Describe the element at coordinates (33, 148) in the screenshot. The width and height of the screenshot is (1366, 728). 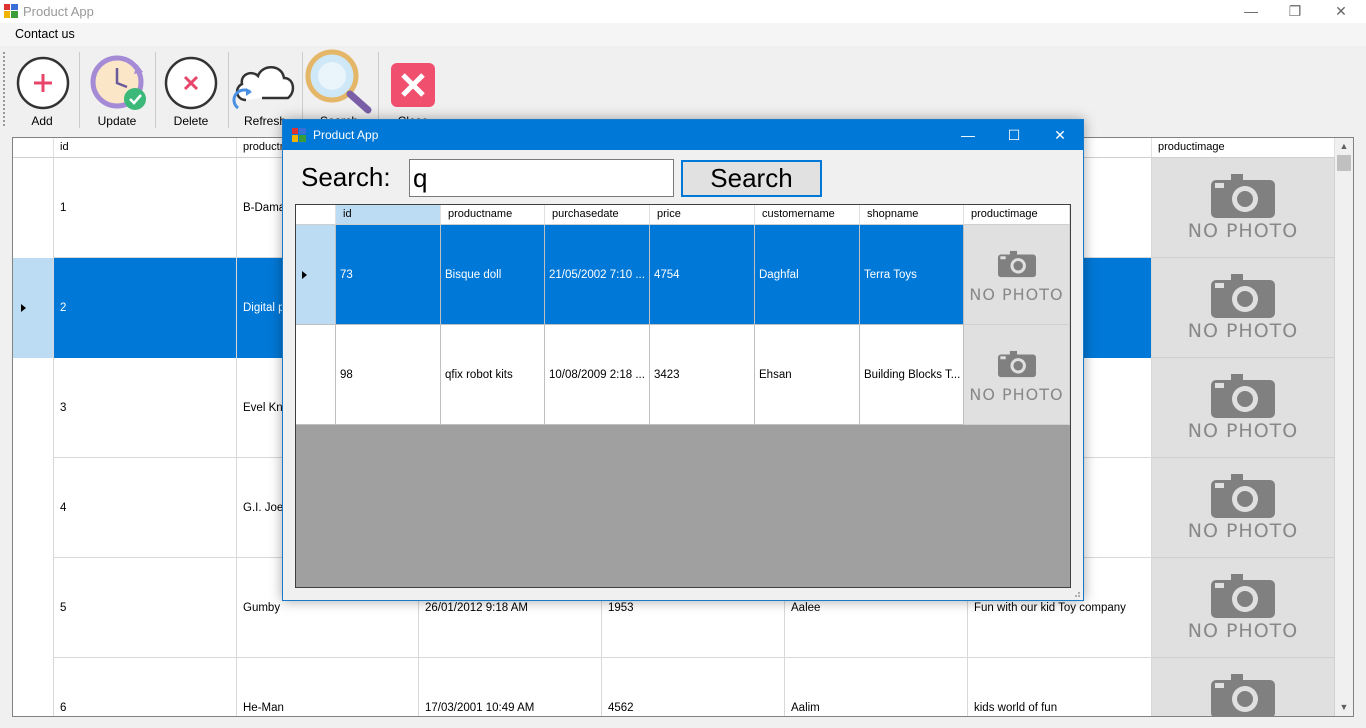
I see `row-header-corner` at that location.